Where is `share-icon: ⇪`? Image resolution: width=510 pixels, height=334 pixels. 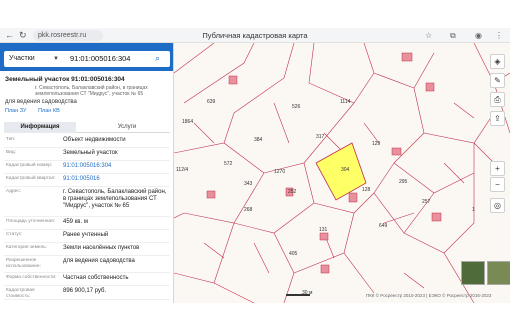 share-icon: ⇪ is located at coordinates (497, 118).